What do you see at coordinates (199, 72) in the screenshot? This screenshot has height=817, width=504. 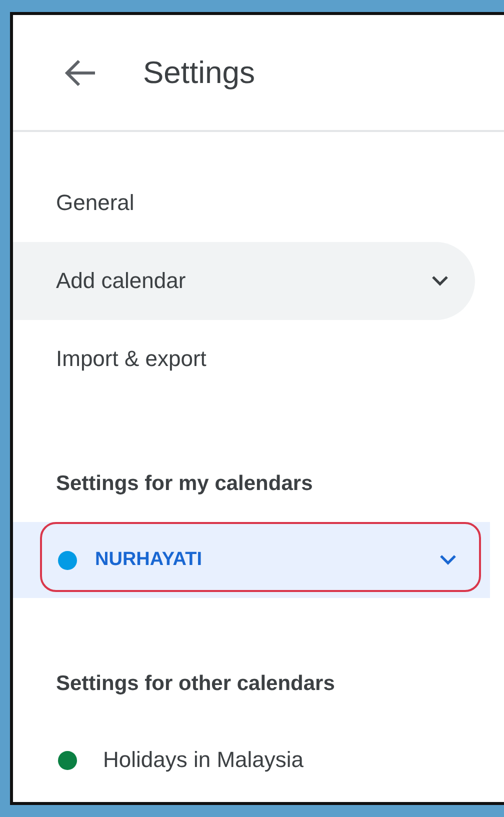 I see `page-title: Settings` at bounding box center [199, 72].